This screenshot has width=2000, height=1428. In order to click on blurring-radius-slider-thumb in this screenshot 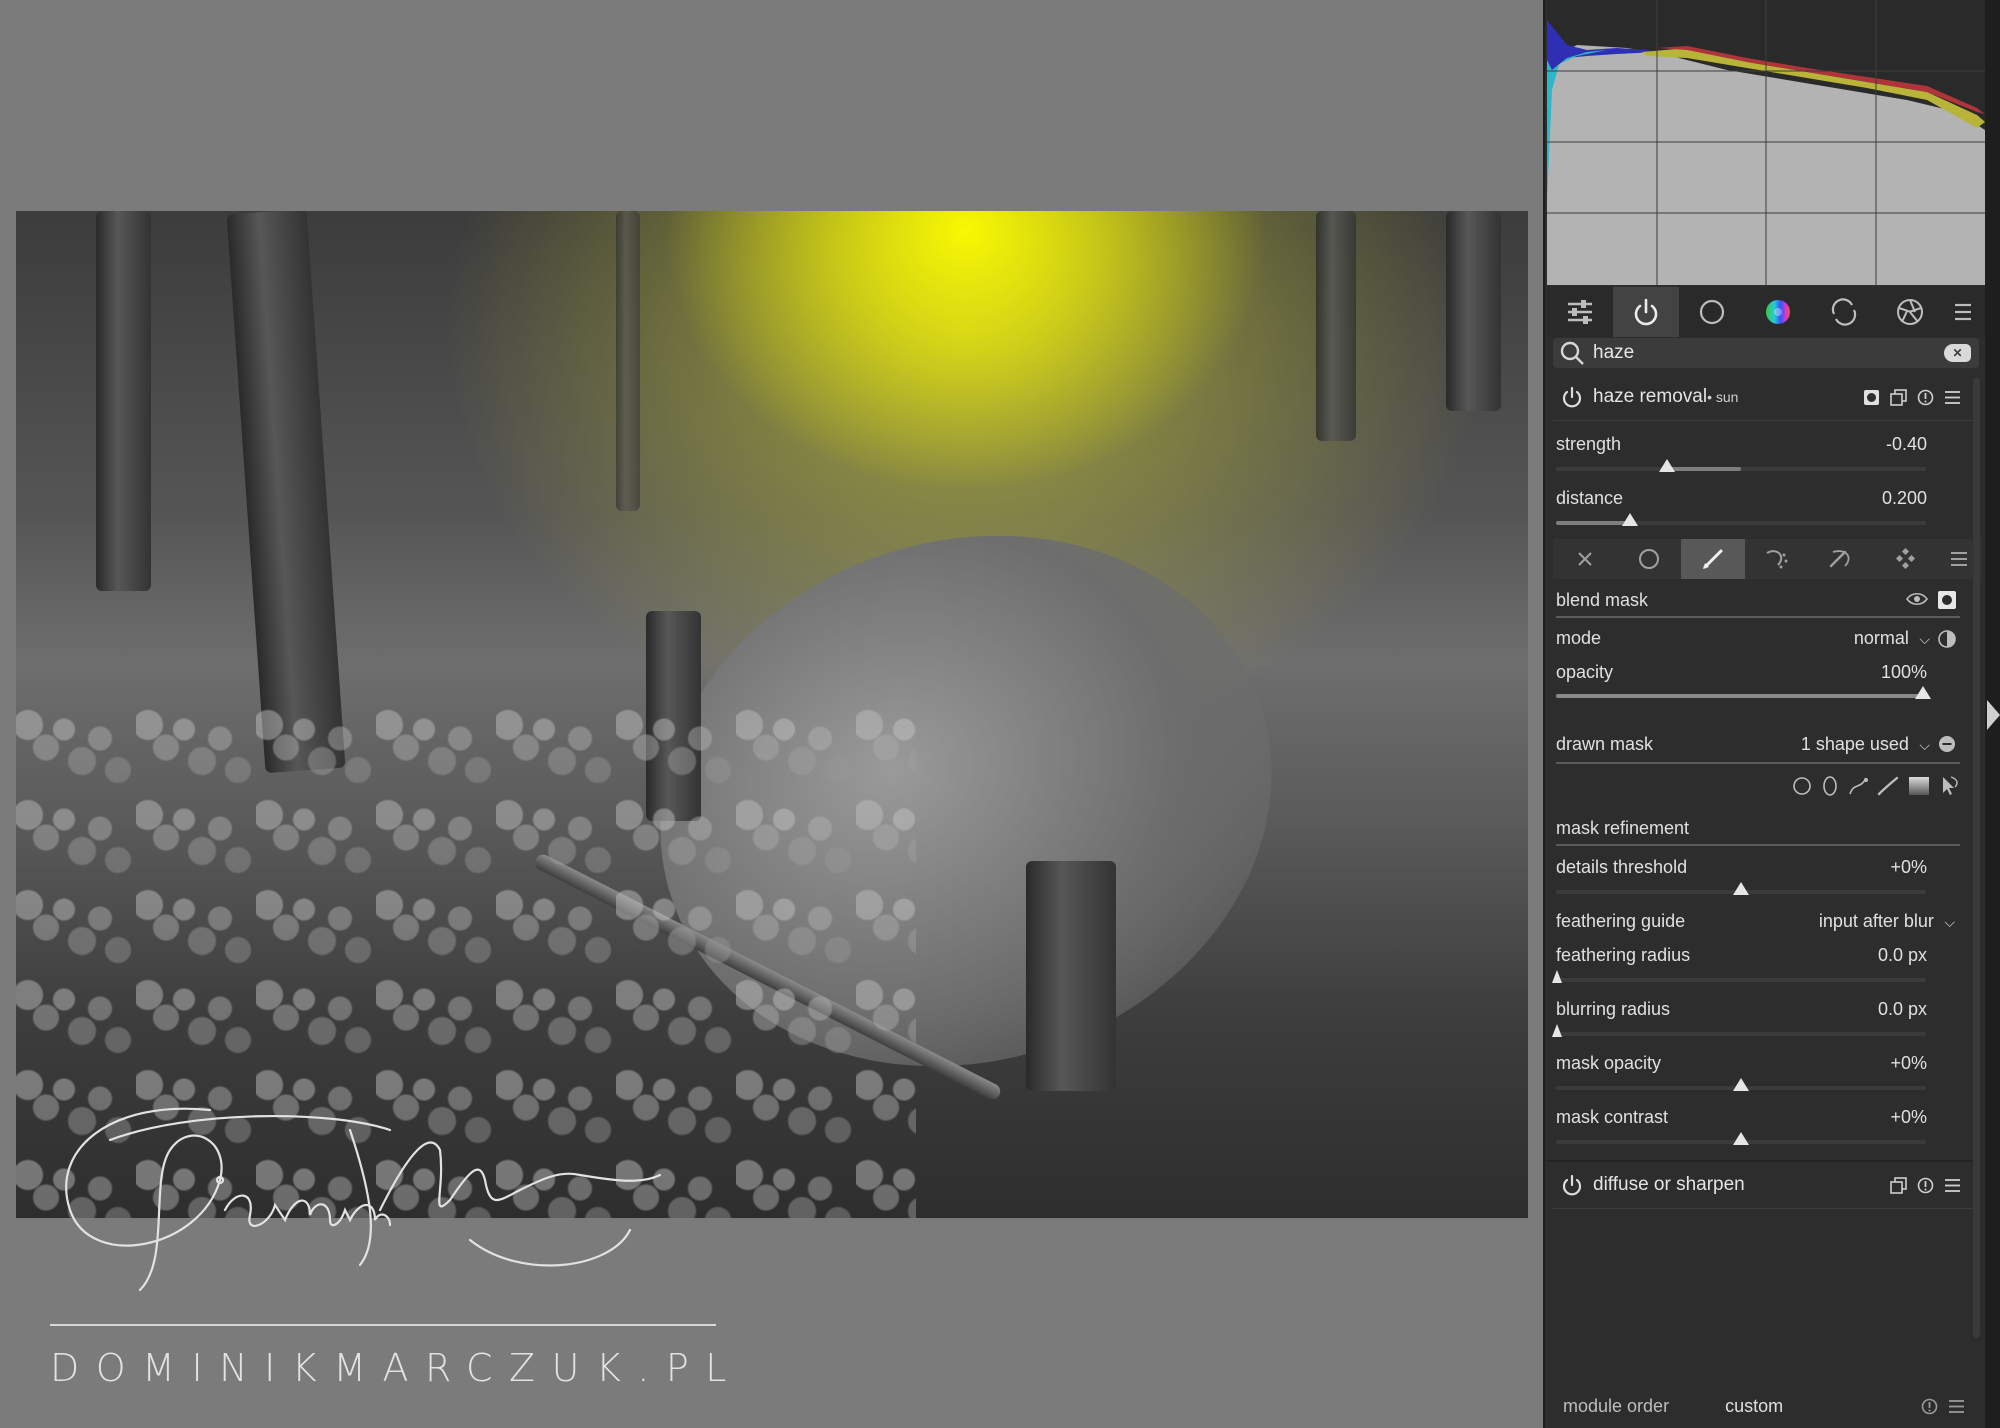, I will do `click(1557, 1030)`.